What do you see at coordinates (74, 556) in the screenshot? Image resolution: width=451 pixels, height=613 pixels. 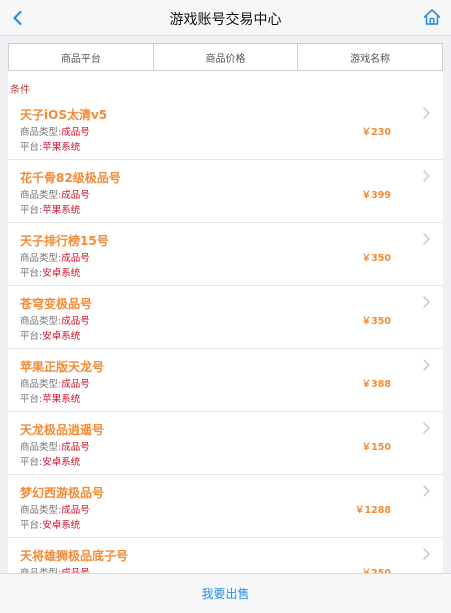 I see `item-title: 天将雄狮极品底子号` at bounding box center [74, 556].